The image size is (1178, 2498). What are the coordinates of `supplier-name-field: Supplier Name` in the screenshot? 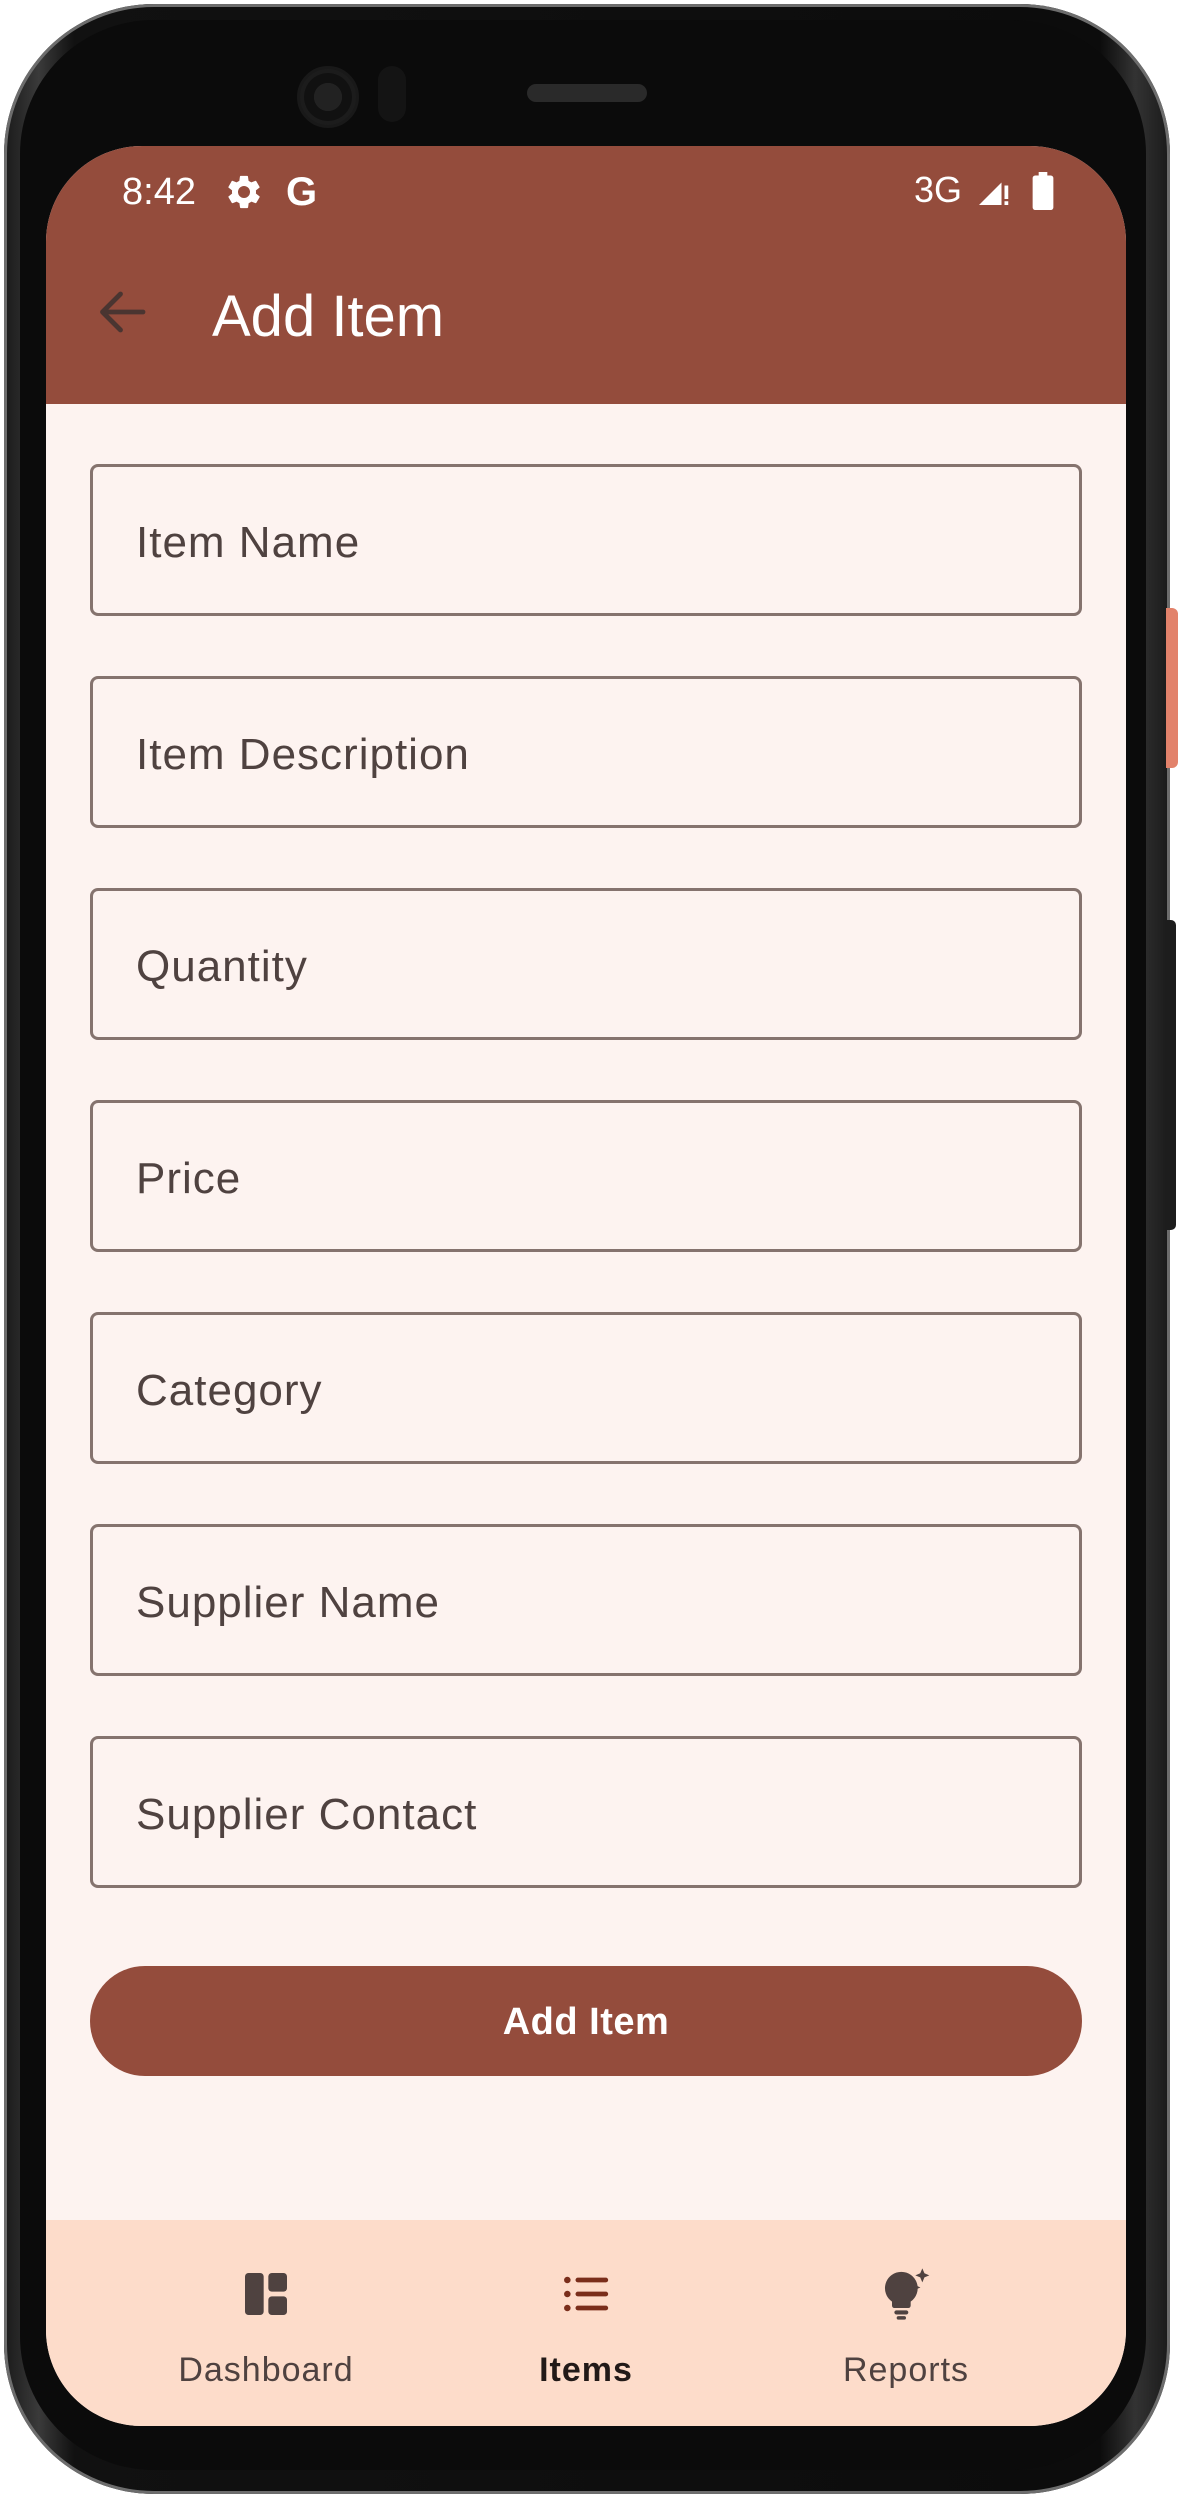 It's located at (586, 1600).